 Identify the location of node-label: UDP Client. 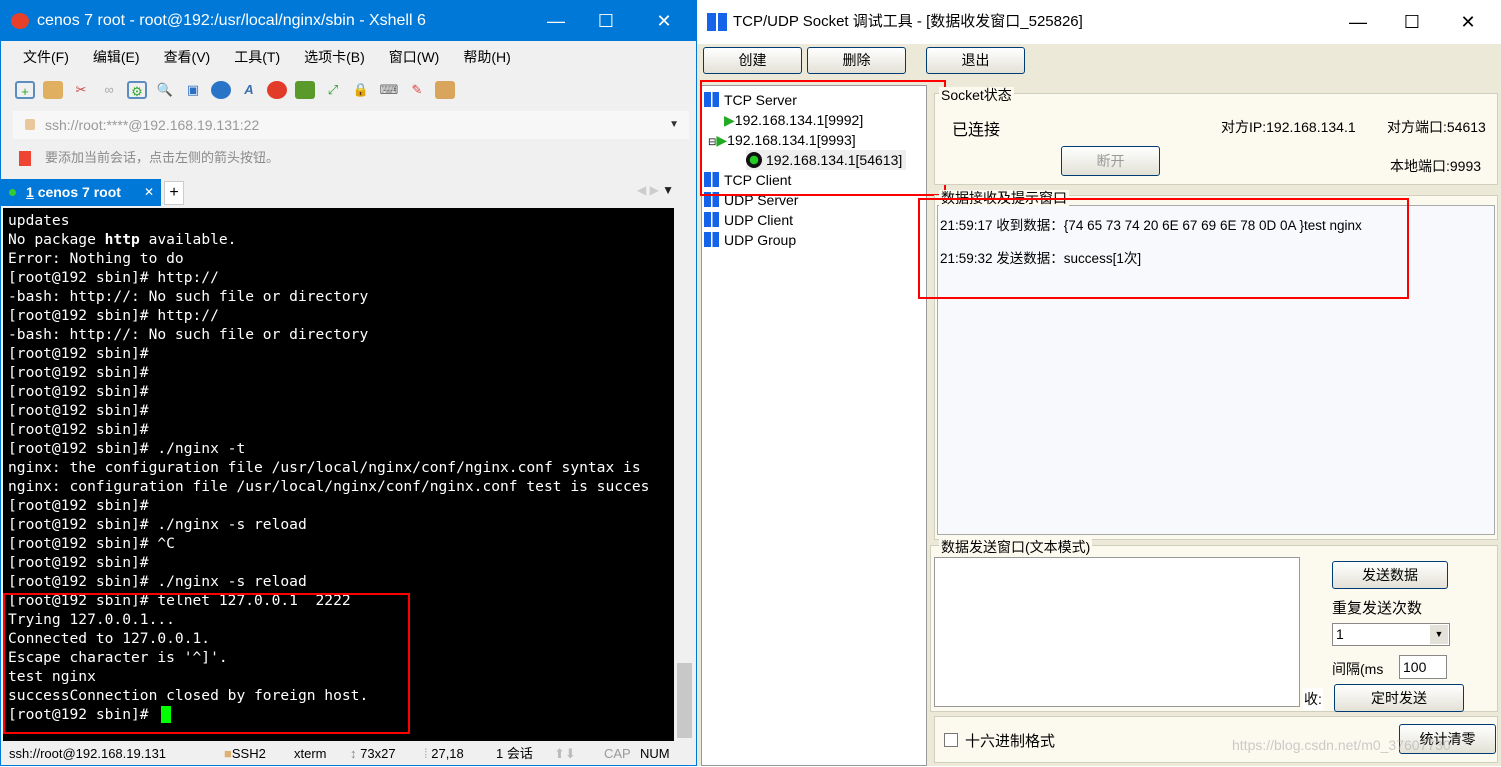
(758, 220).